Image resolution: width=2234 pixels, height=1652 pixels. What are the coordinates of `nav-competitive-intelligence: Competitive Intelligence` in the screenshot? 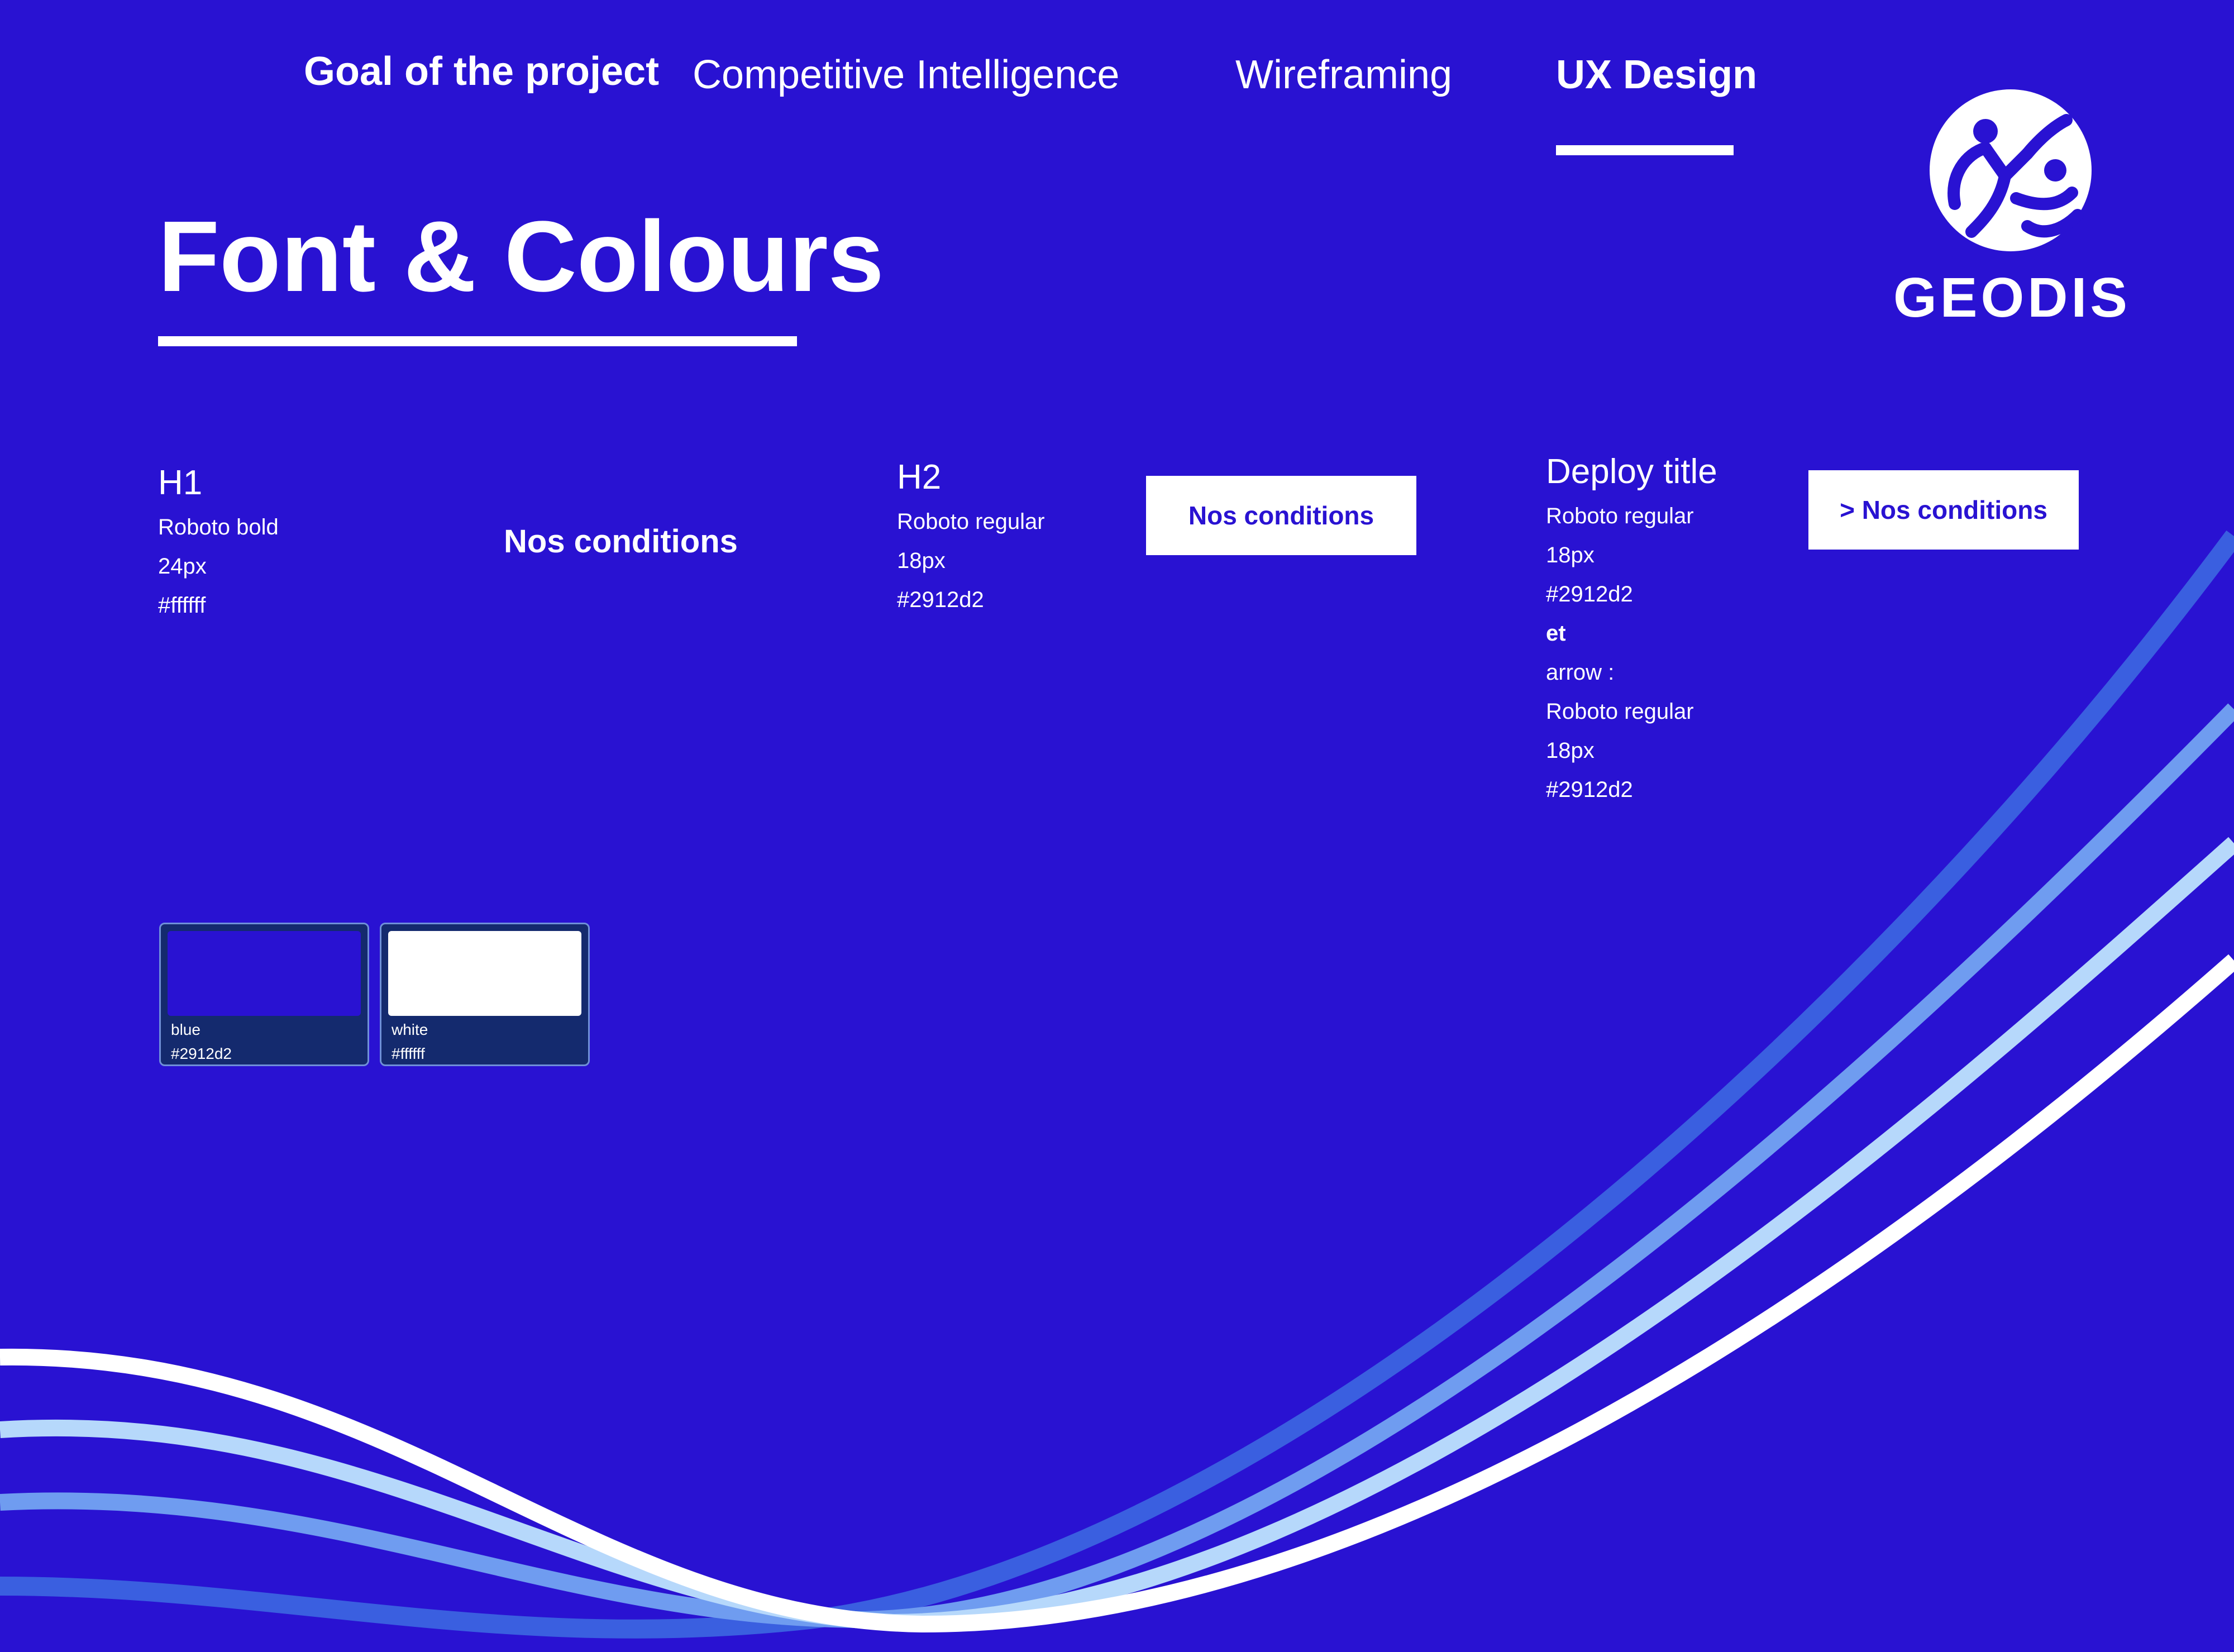 It's located at (906, 74).